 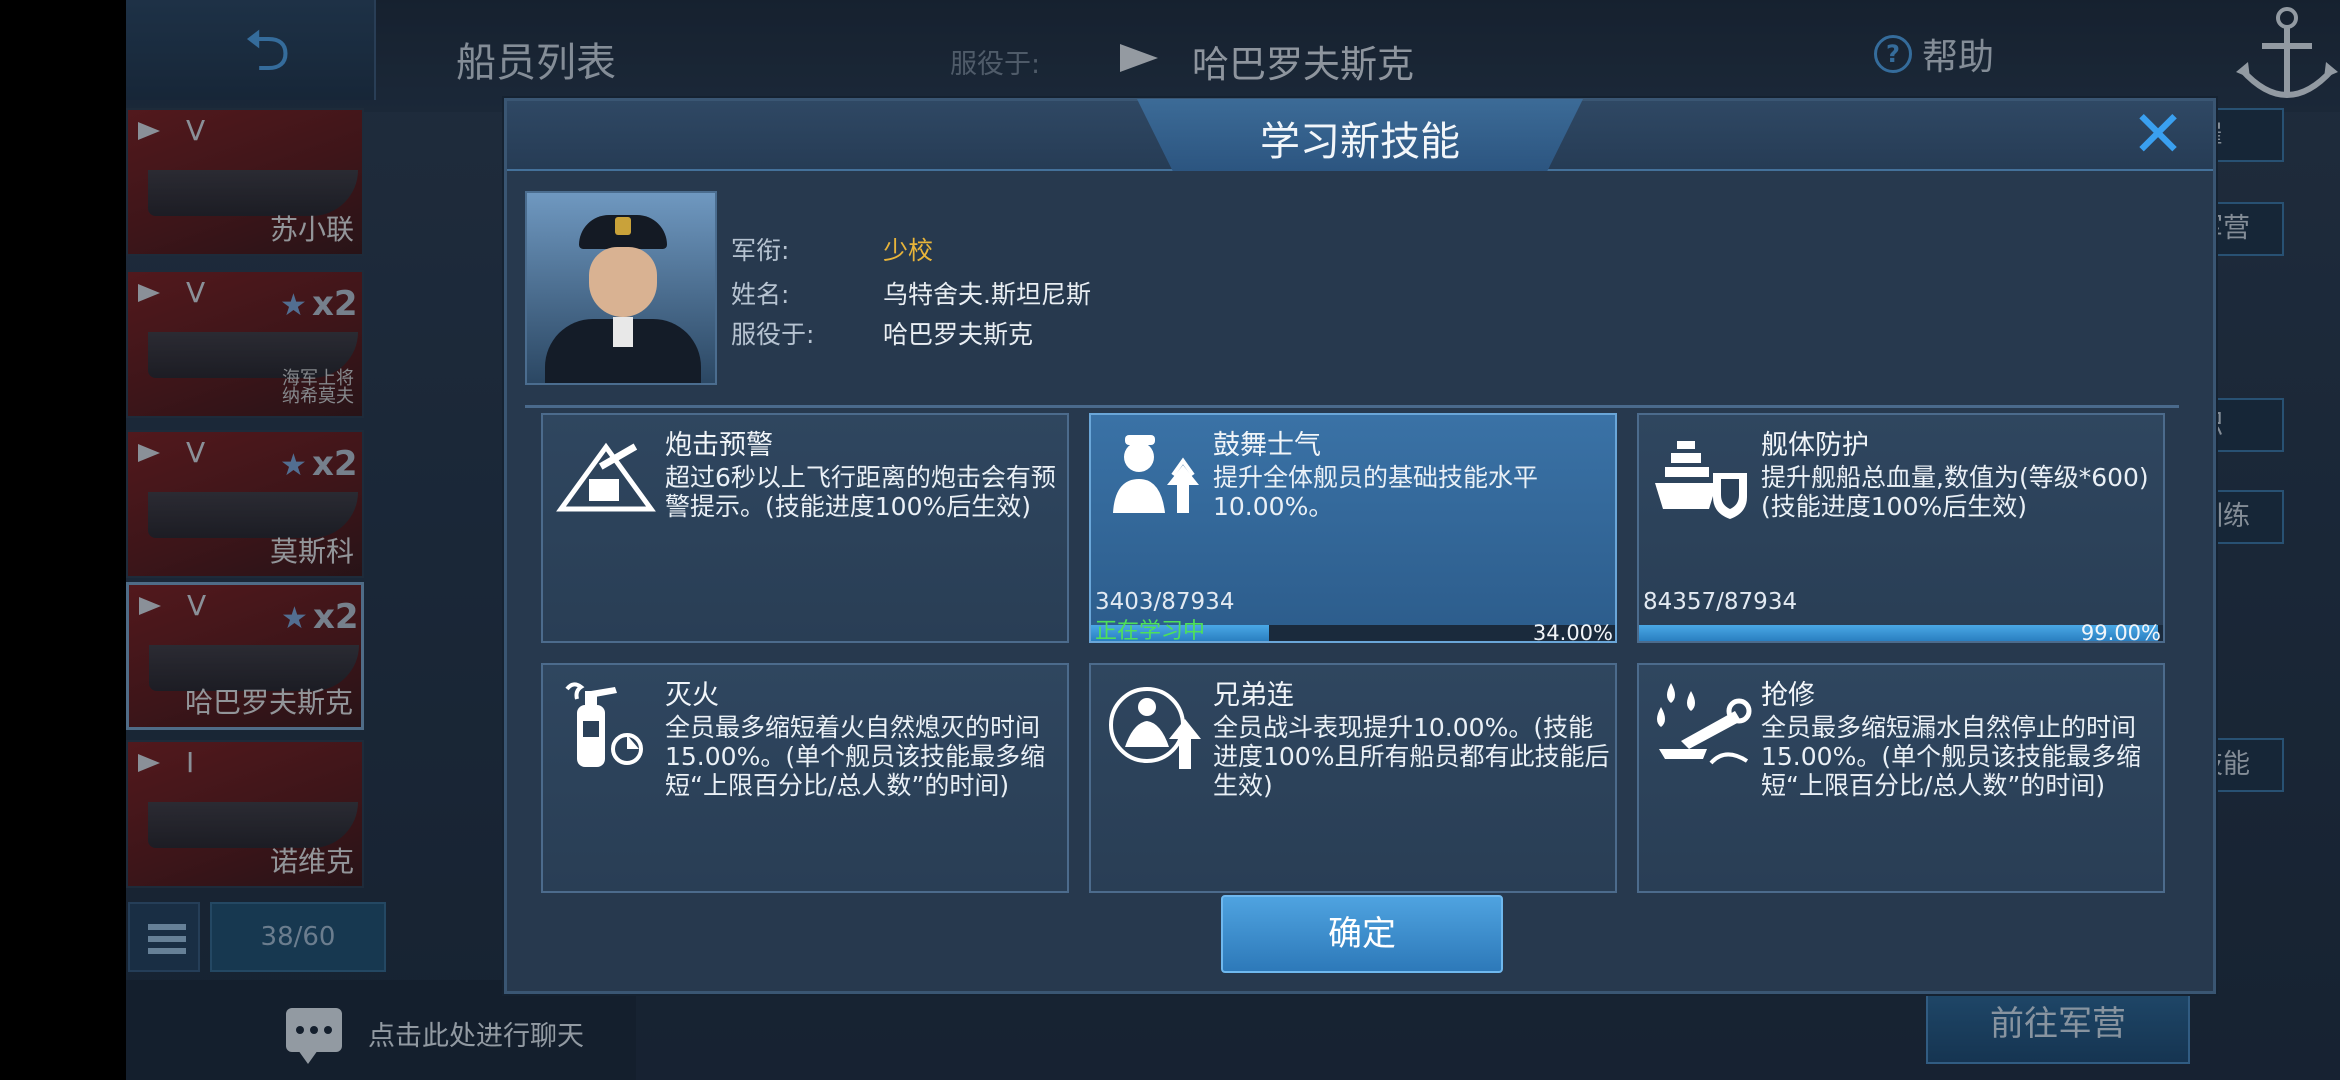 I want to click on artillery-warning-icon, so click(x=606, y=475).